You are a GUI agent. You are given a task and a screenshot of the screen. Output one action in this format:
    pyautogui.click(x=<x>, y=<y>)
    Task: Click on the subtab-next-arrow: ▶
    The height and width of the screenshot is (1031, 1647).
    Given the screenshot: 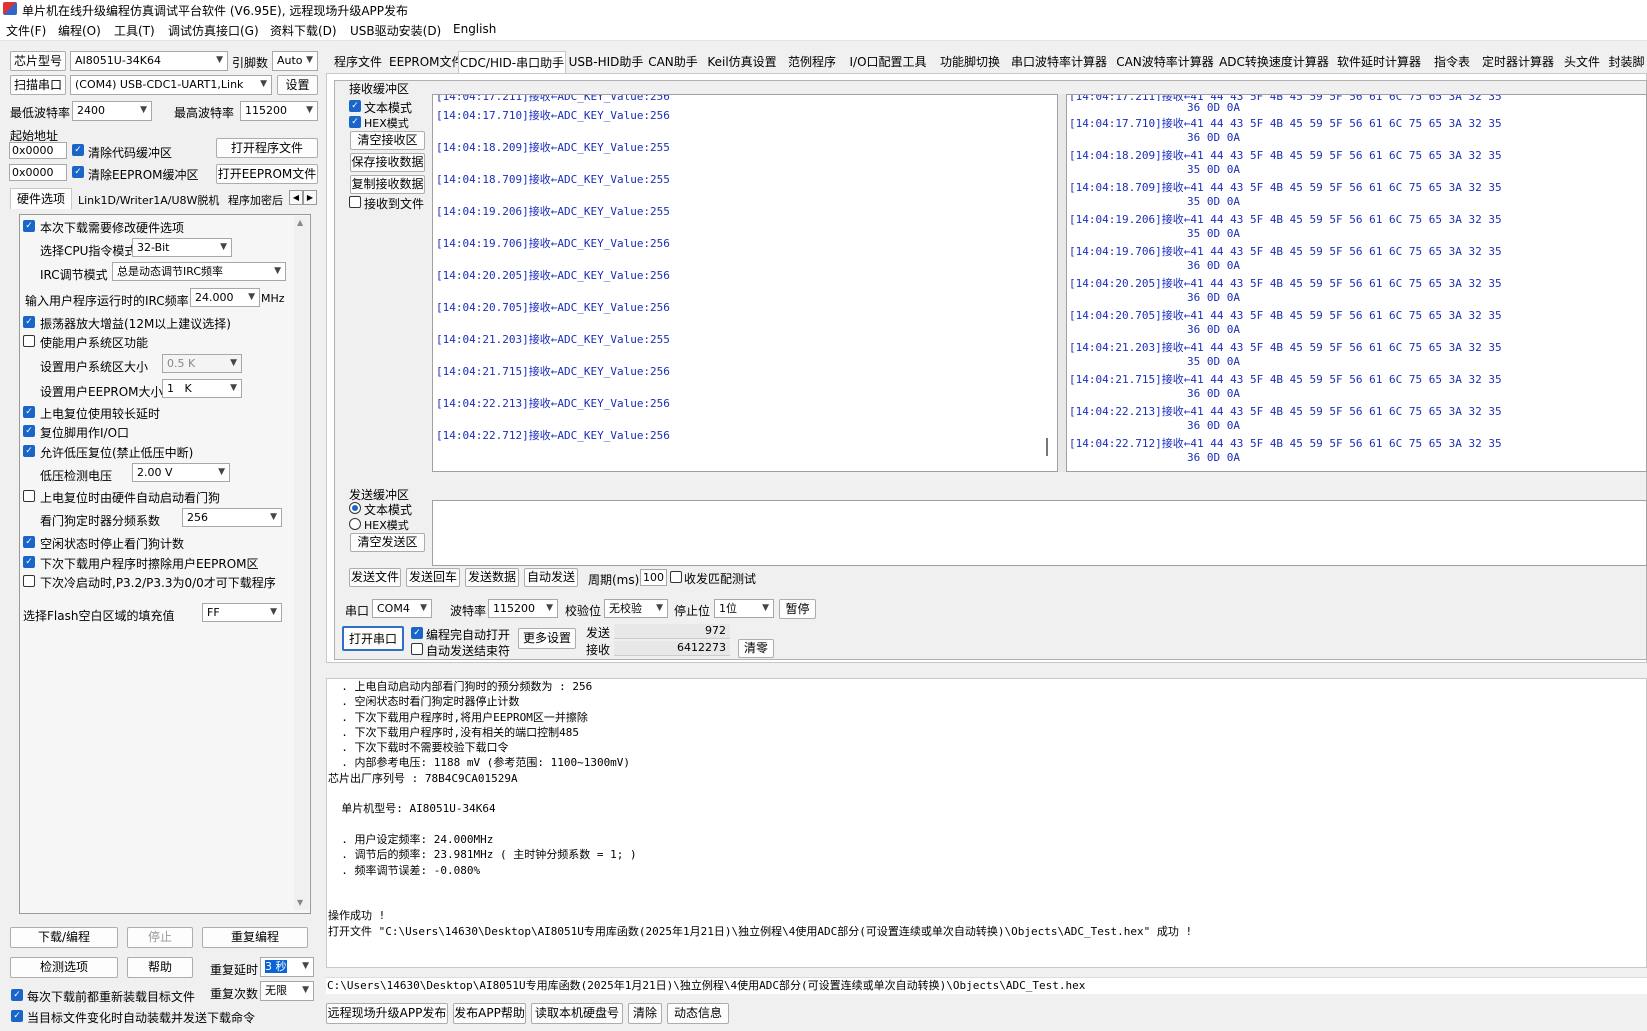 What is the action you would take?
    pyautogui.click(x=310, y=197)
    